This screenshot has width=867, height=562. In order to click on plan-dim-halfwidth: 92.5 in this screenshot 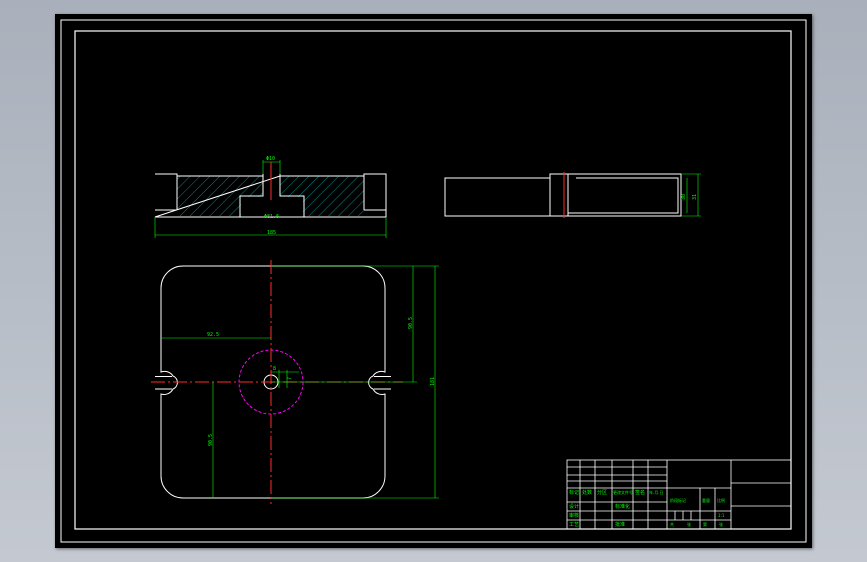, I will do `click(213, 335)`.